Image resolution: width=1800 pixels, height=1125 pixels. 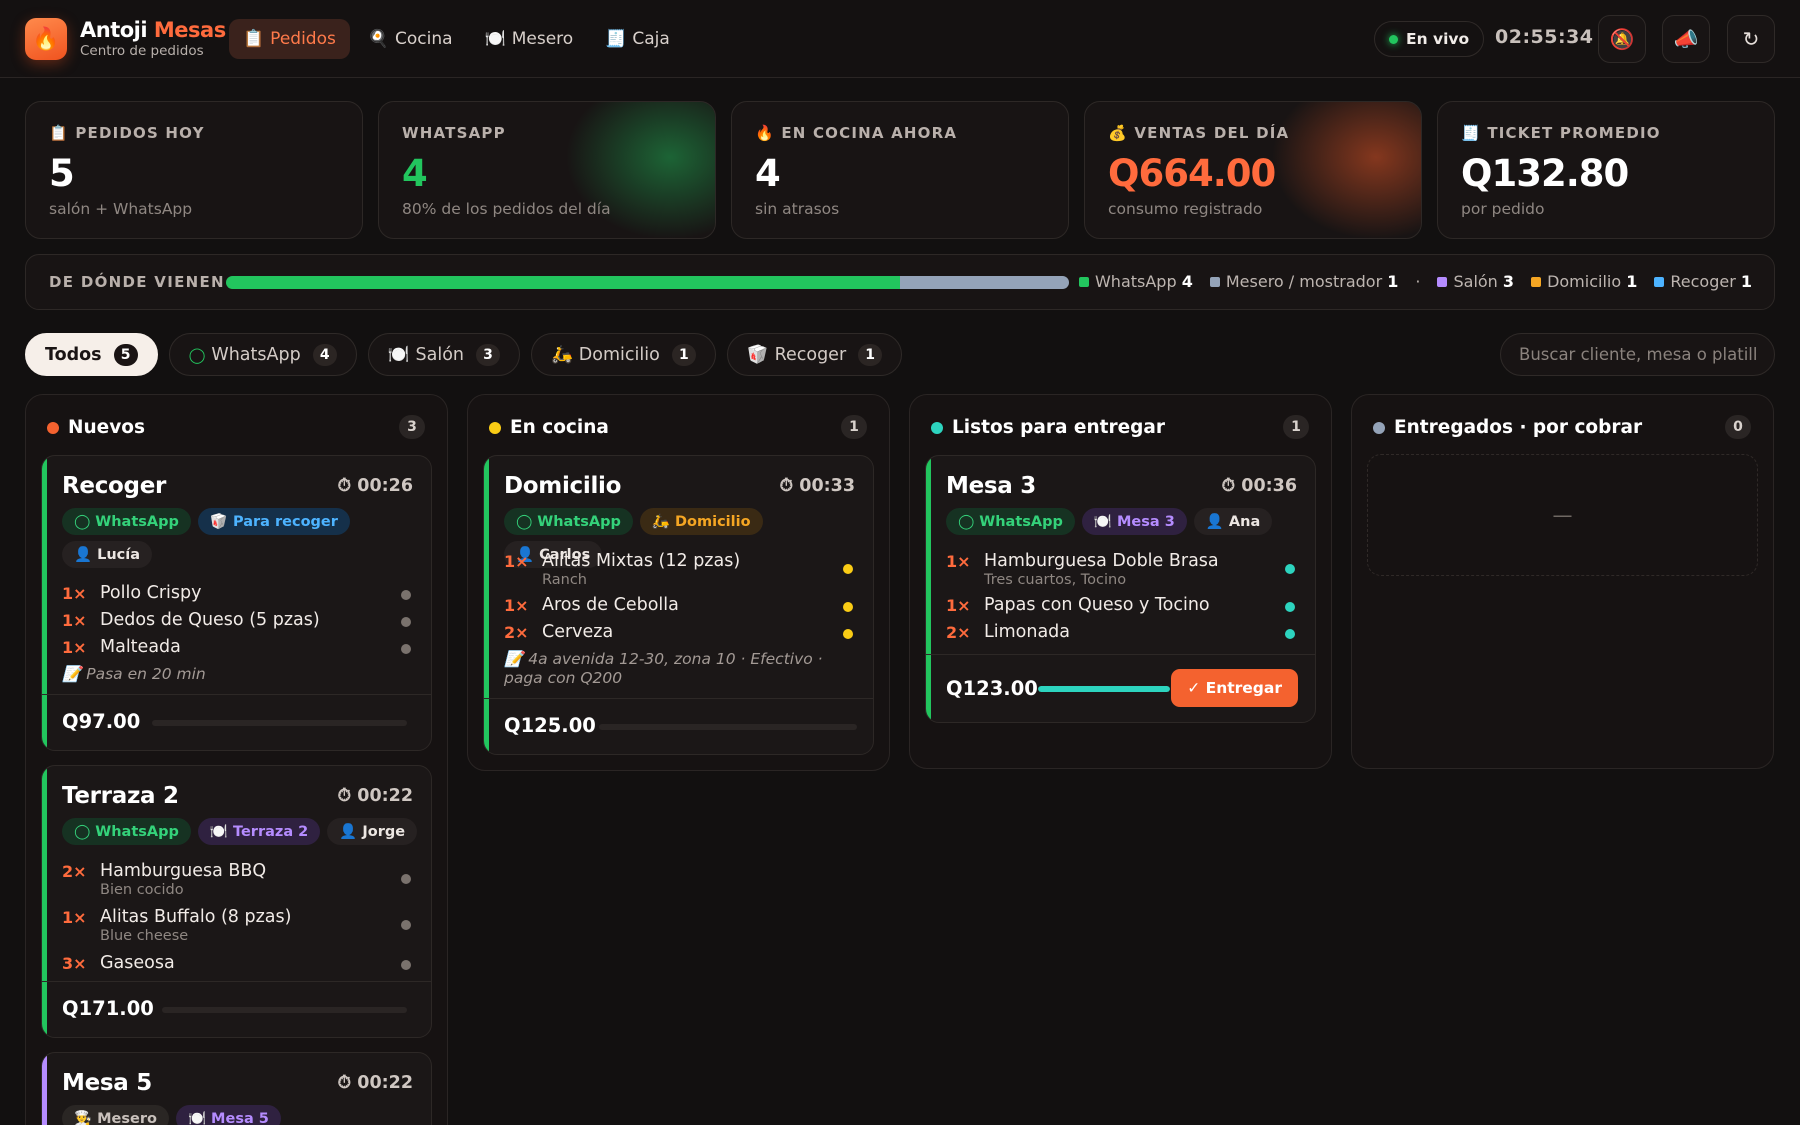 What do you see at coordinates (1121, 634) in the screenshot?
I see `order-item: 2× Limonada` at bounding box center [1121, 634].